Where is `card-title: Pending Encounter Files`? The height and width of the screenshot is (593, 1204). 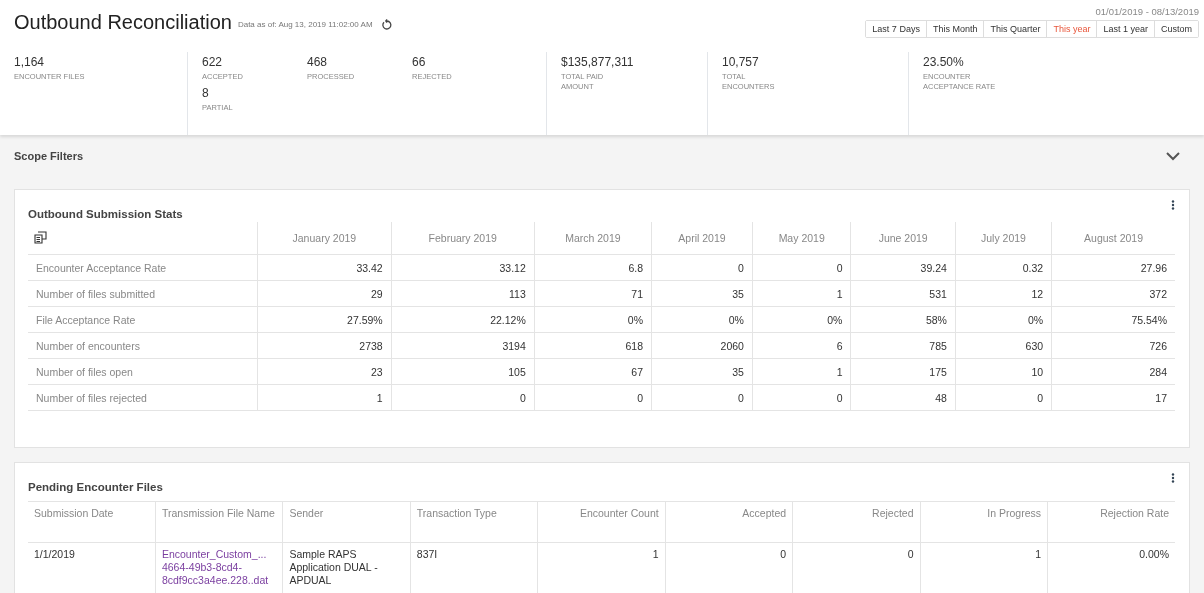
card-title: Pending Encounter Files is located at coordinates (95, 487).